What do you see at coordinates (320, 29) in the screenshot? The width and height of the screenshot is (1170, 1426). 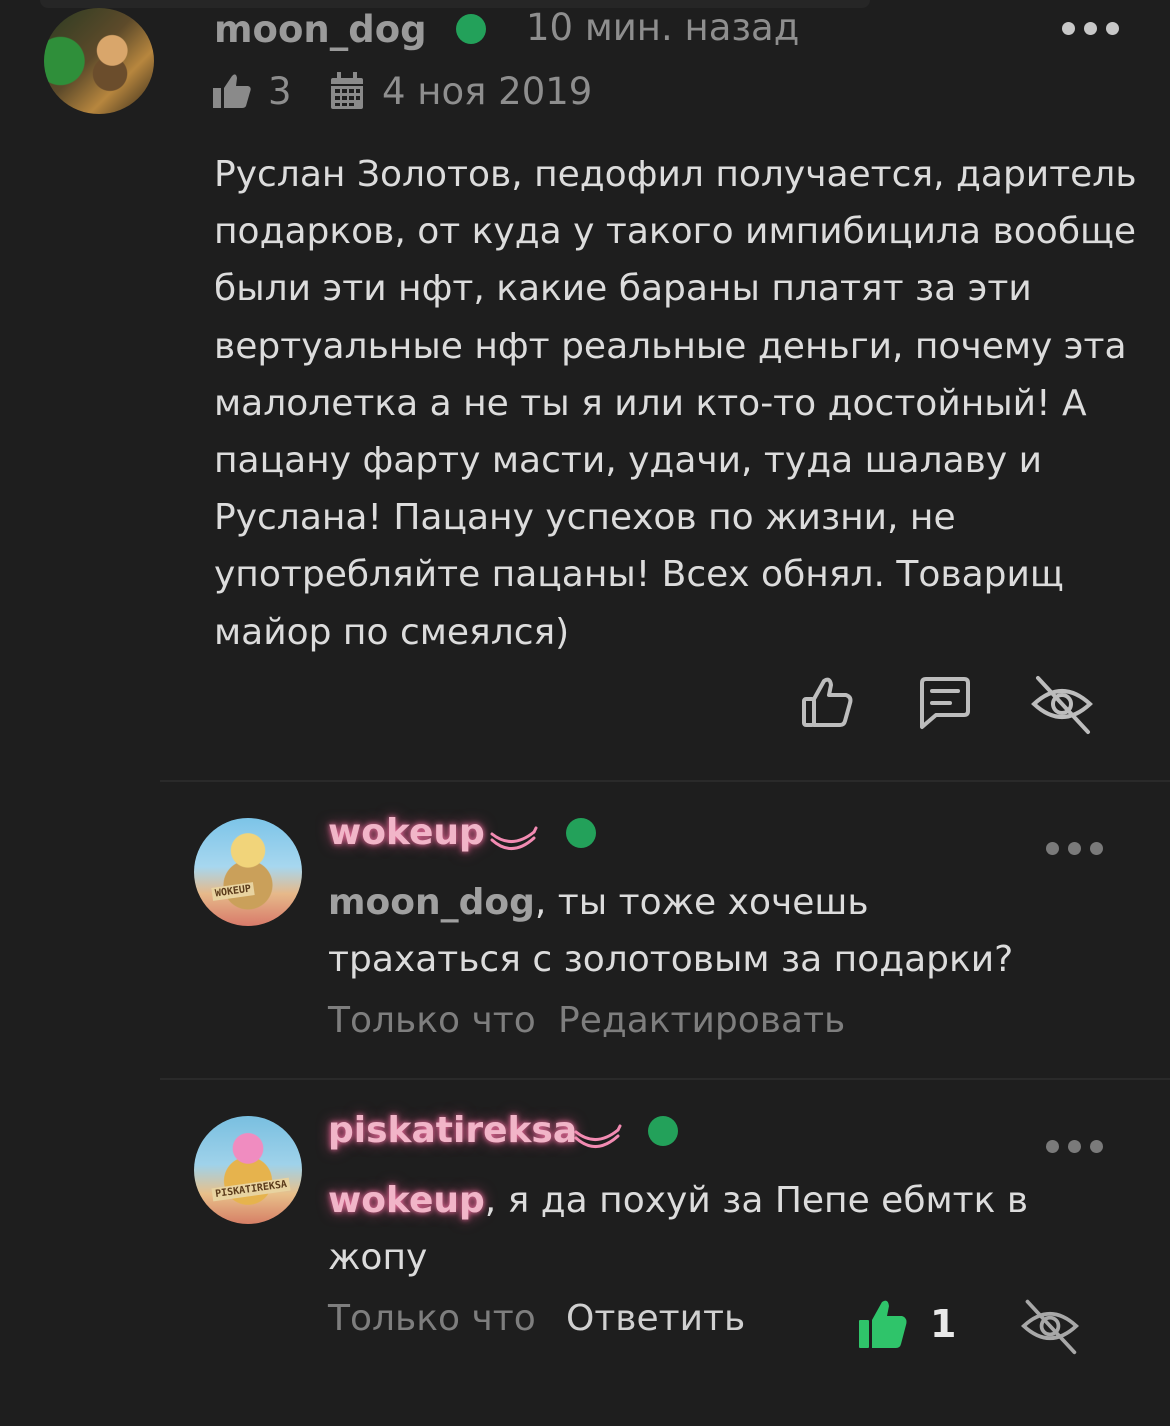 I see `comment-author: moon_dog` at bounding box center [320, 29].